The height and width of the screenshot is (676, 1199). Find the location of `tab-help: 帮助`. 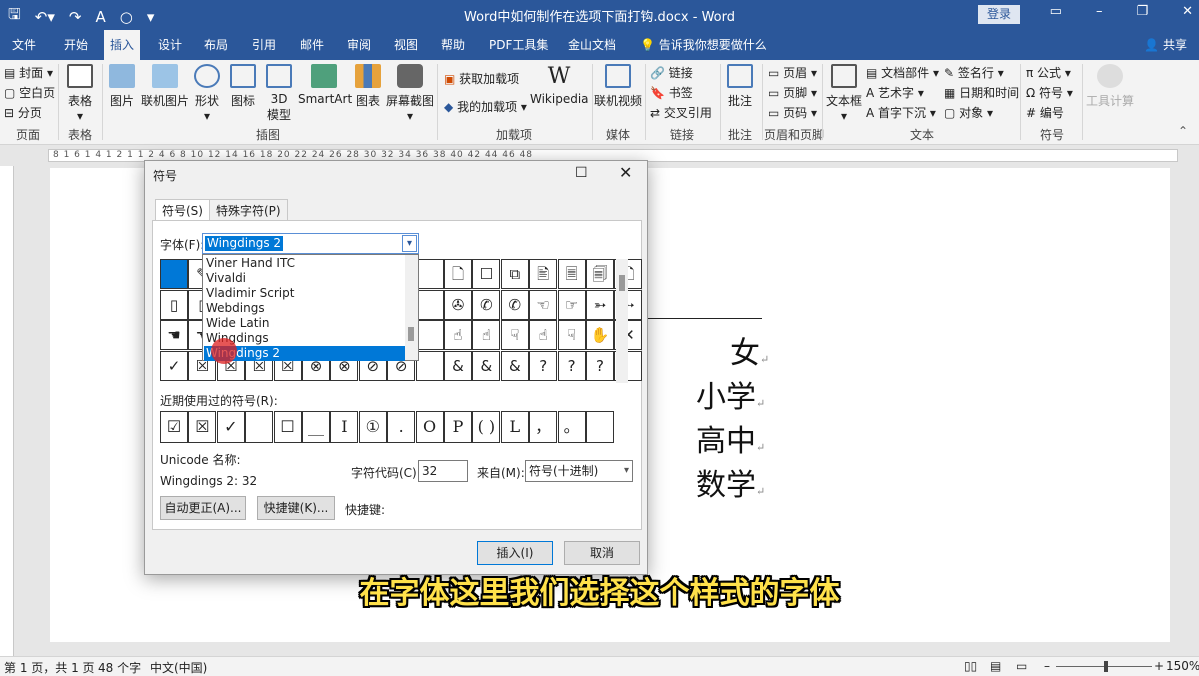

tab-help: 帮助 is located at coordinates (453, 45).